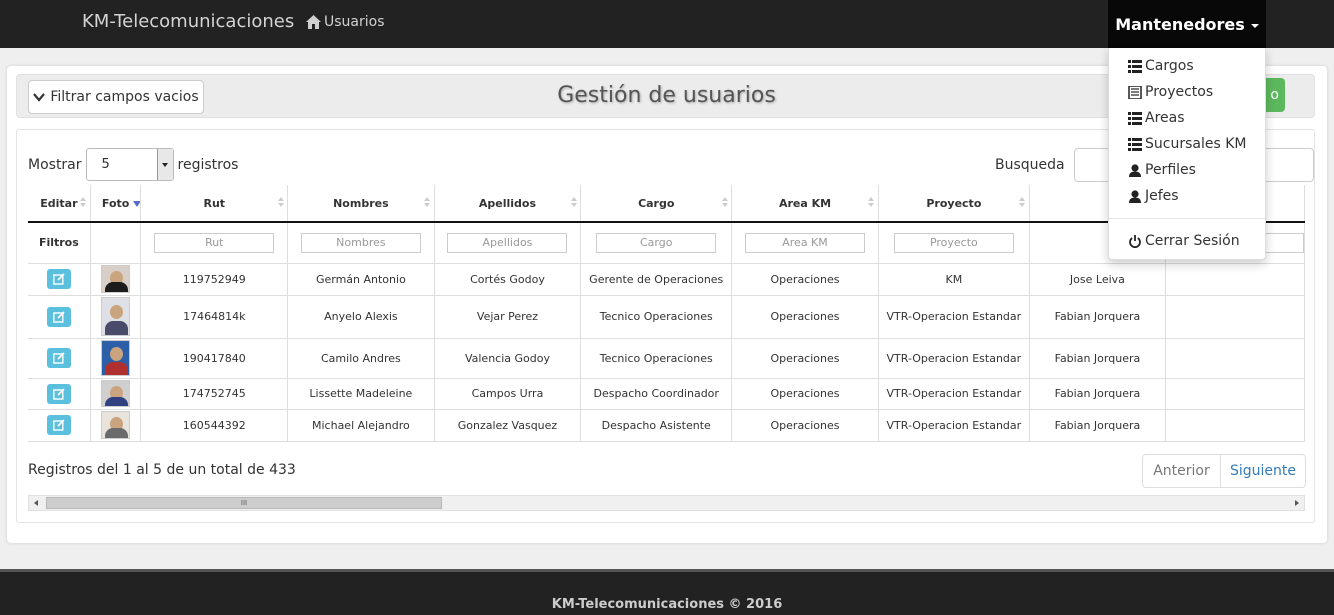 This screenshot has height=615, width=1334. I want to click on dropdown-item-label: Proyectos, so click(1179, 92).